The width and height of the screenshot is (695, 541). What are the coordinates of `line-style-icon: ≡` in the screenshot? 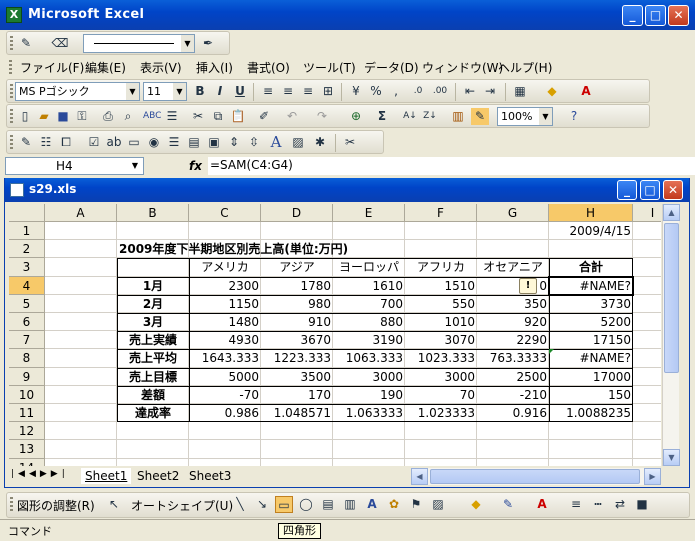 It's located at (576, 504).